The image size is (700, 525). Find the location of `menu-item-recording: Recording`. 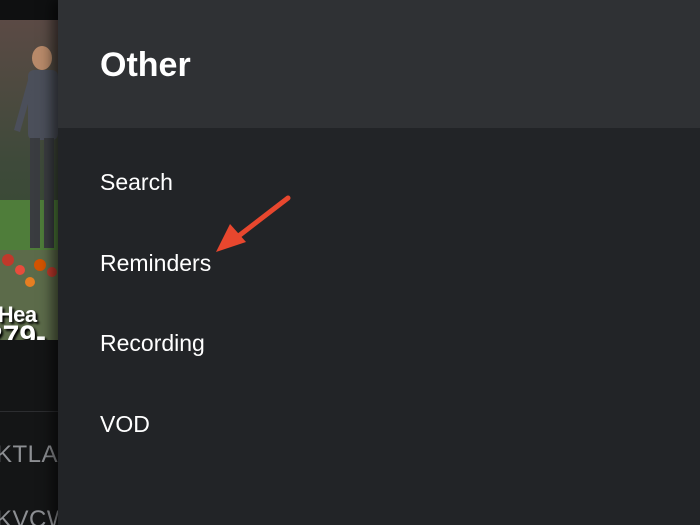

menu-item-recording: Recording is located at coordinates (379, 343).